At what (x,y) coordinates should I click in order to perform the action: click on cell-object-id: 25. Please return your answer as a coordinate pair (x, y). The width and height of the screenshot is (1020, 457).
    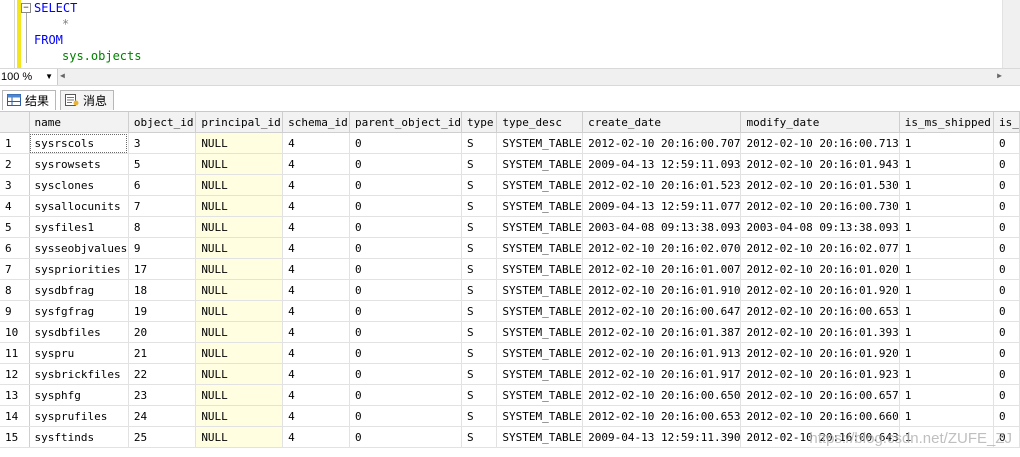
    Looking at the image, I should click on (162, 437).